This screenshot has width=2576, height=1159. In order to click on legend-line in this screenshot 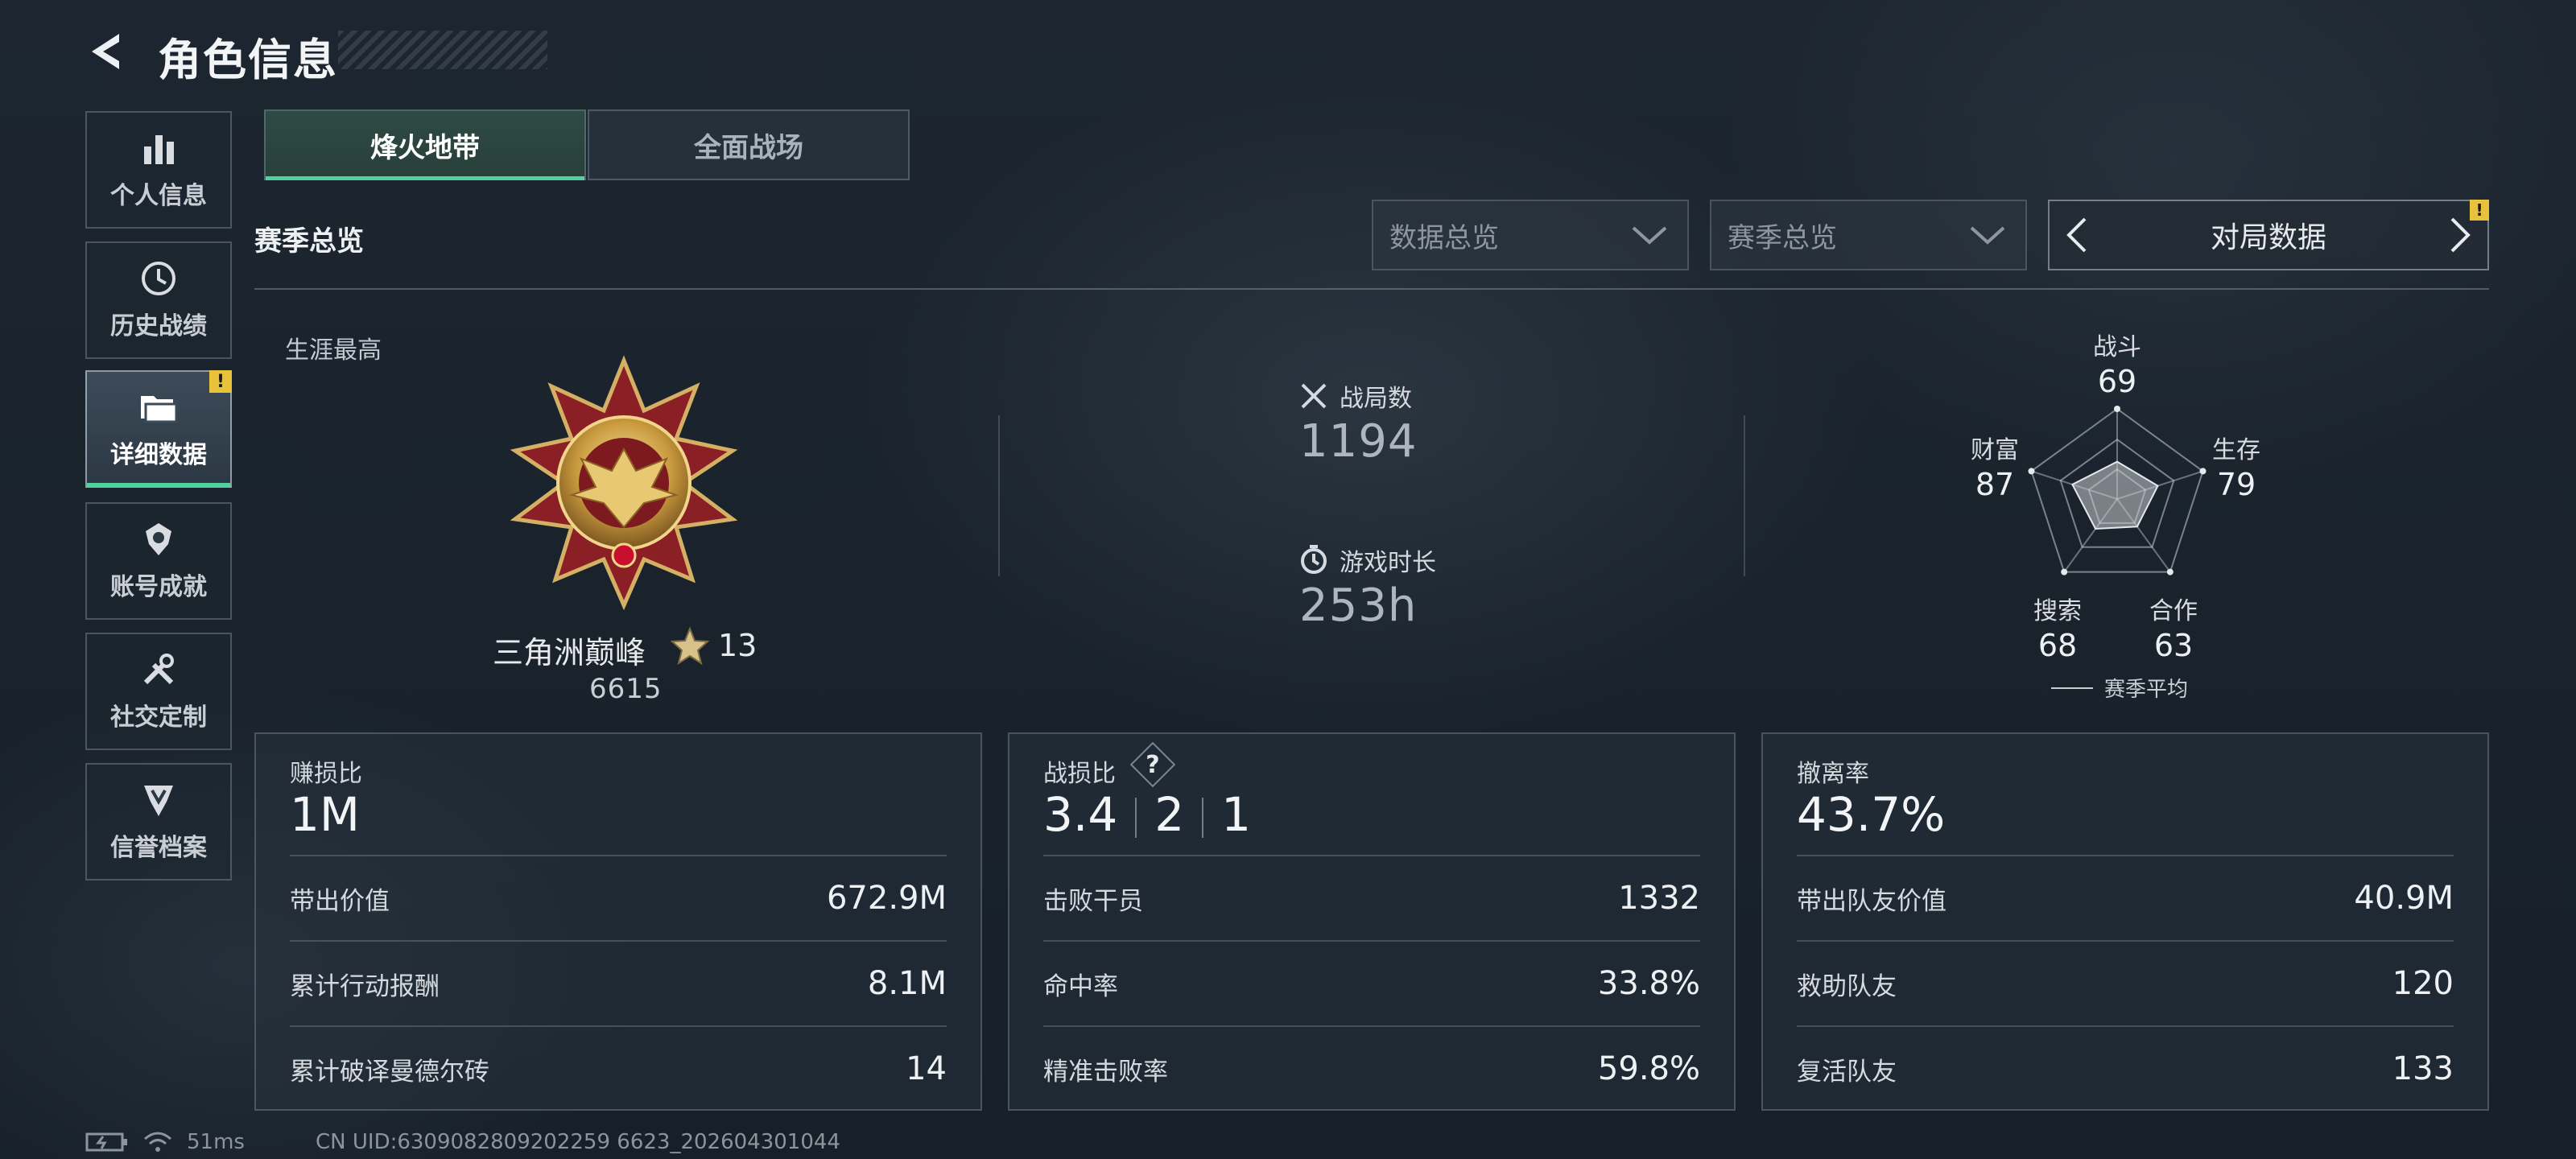, I will do `click(2072, 688)`.